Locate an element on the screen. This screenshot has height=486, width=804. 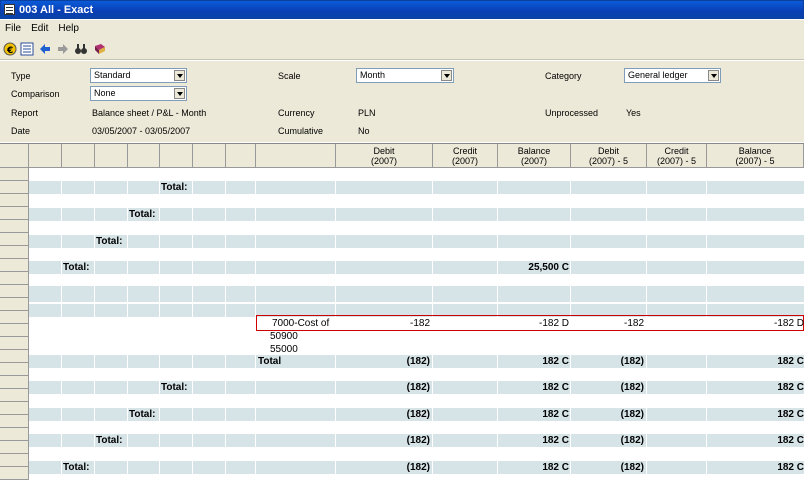
currency-icon: € is located at coordinates (10, 49).